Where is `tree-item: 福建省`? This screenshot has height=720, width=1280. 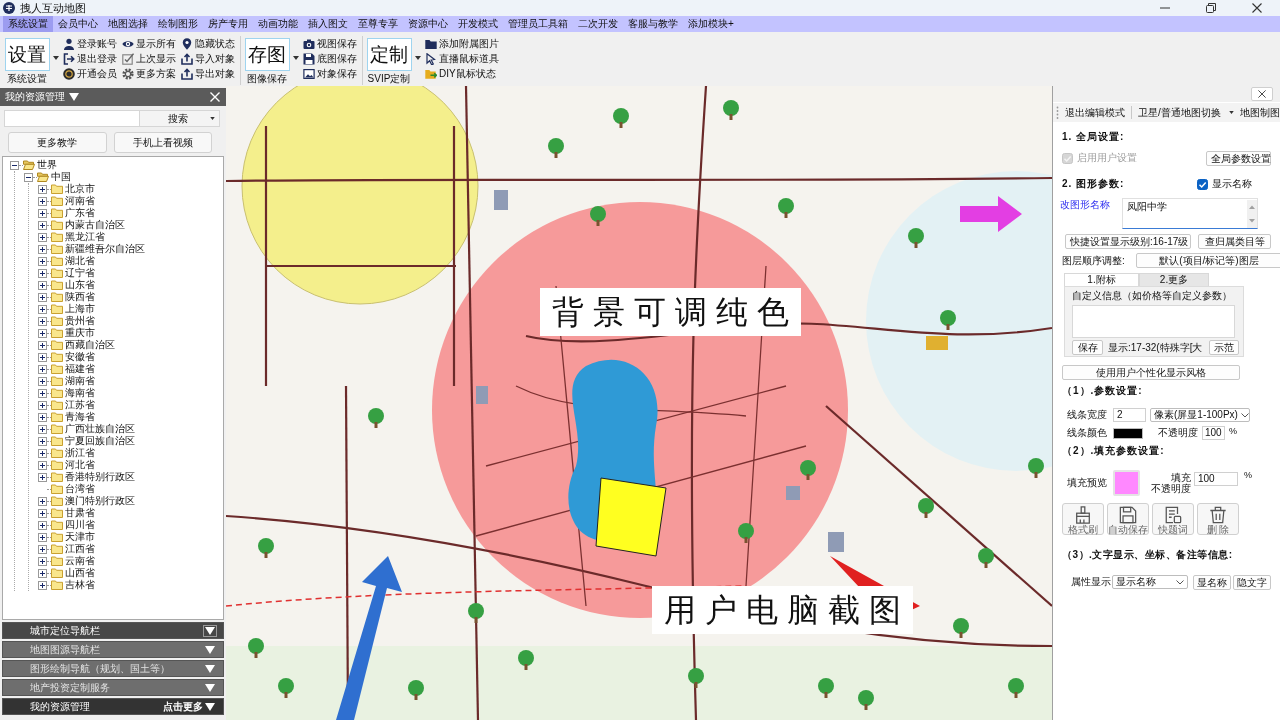 tree-item: 福建省 is located at coordinates (66, 369).